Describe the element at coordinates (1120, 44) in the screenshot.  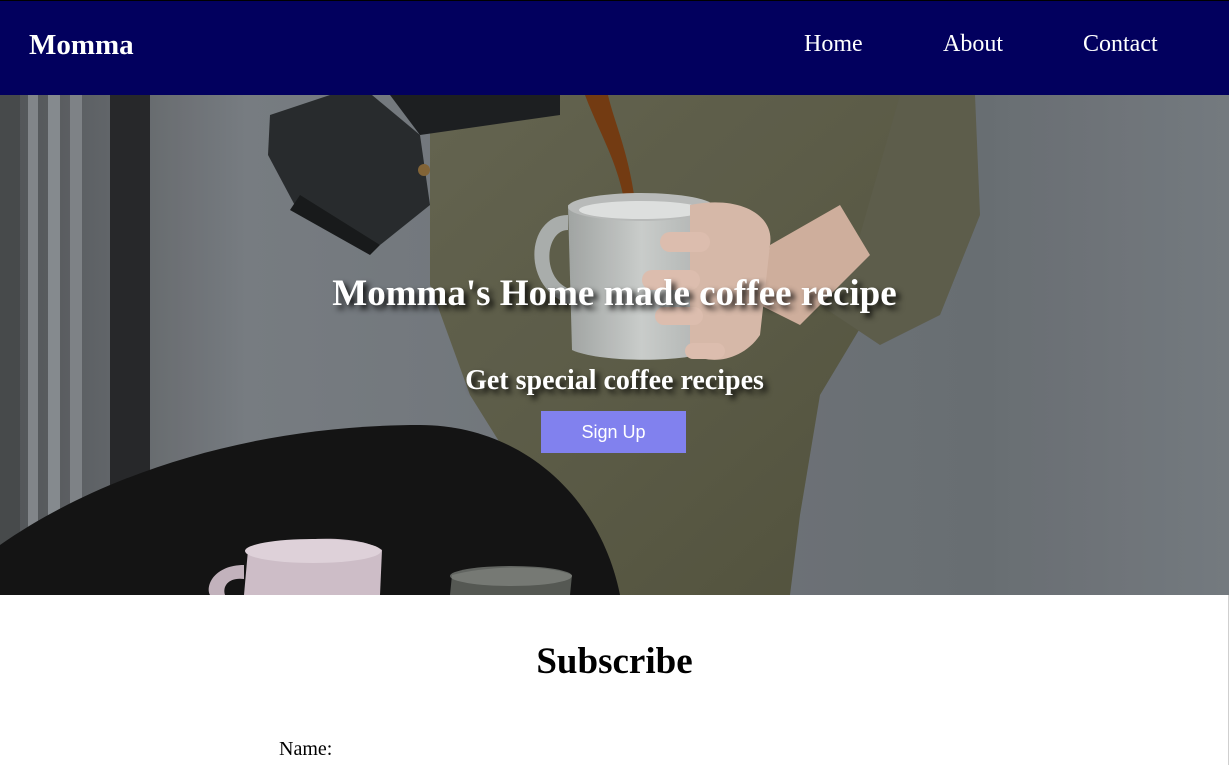
I see `nav-link-contact: Contact` at that location.